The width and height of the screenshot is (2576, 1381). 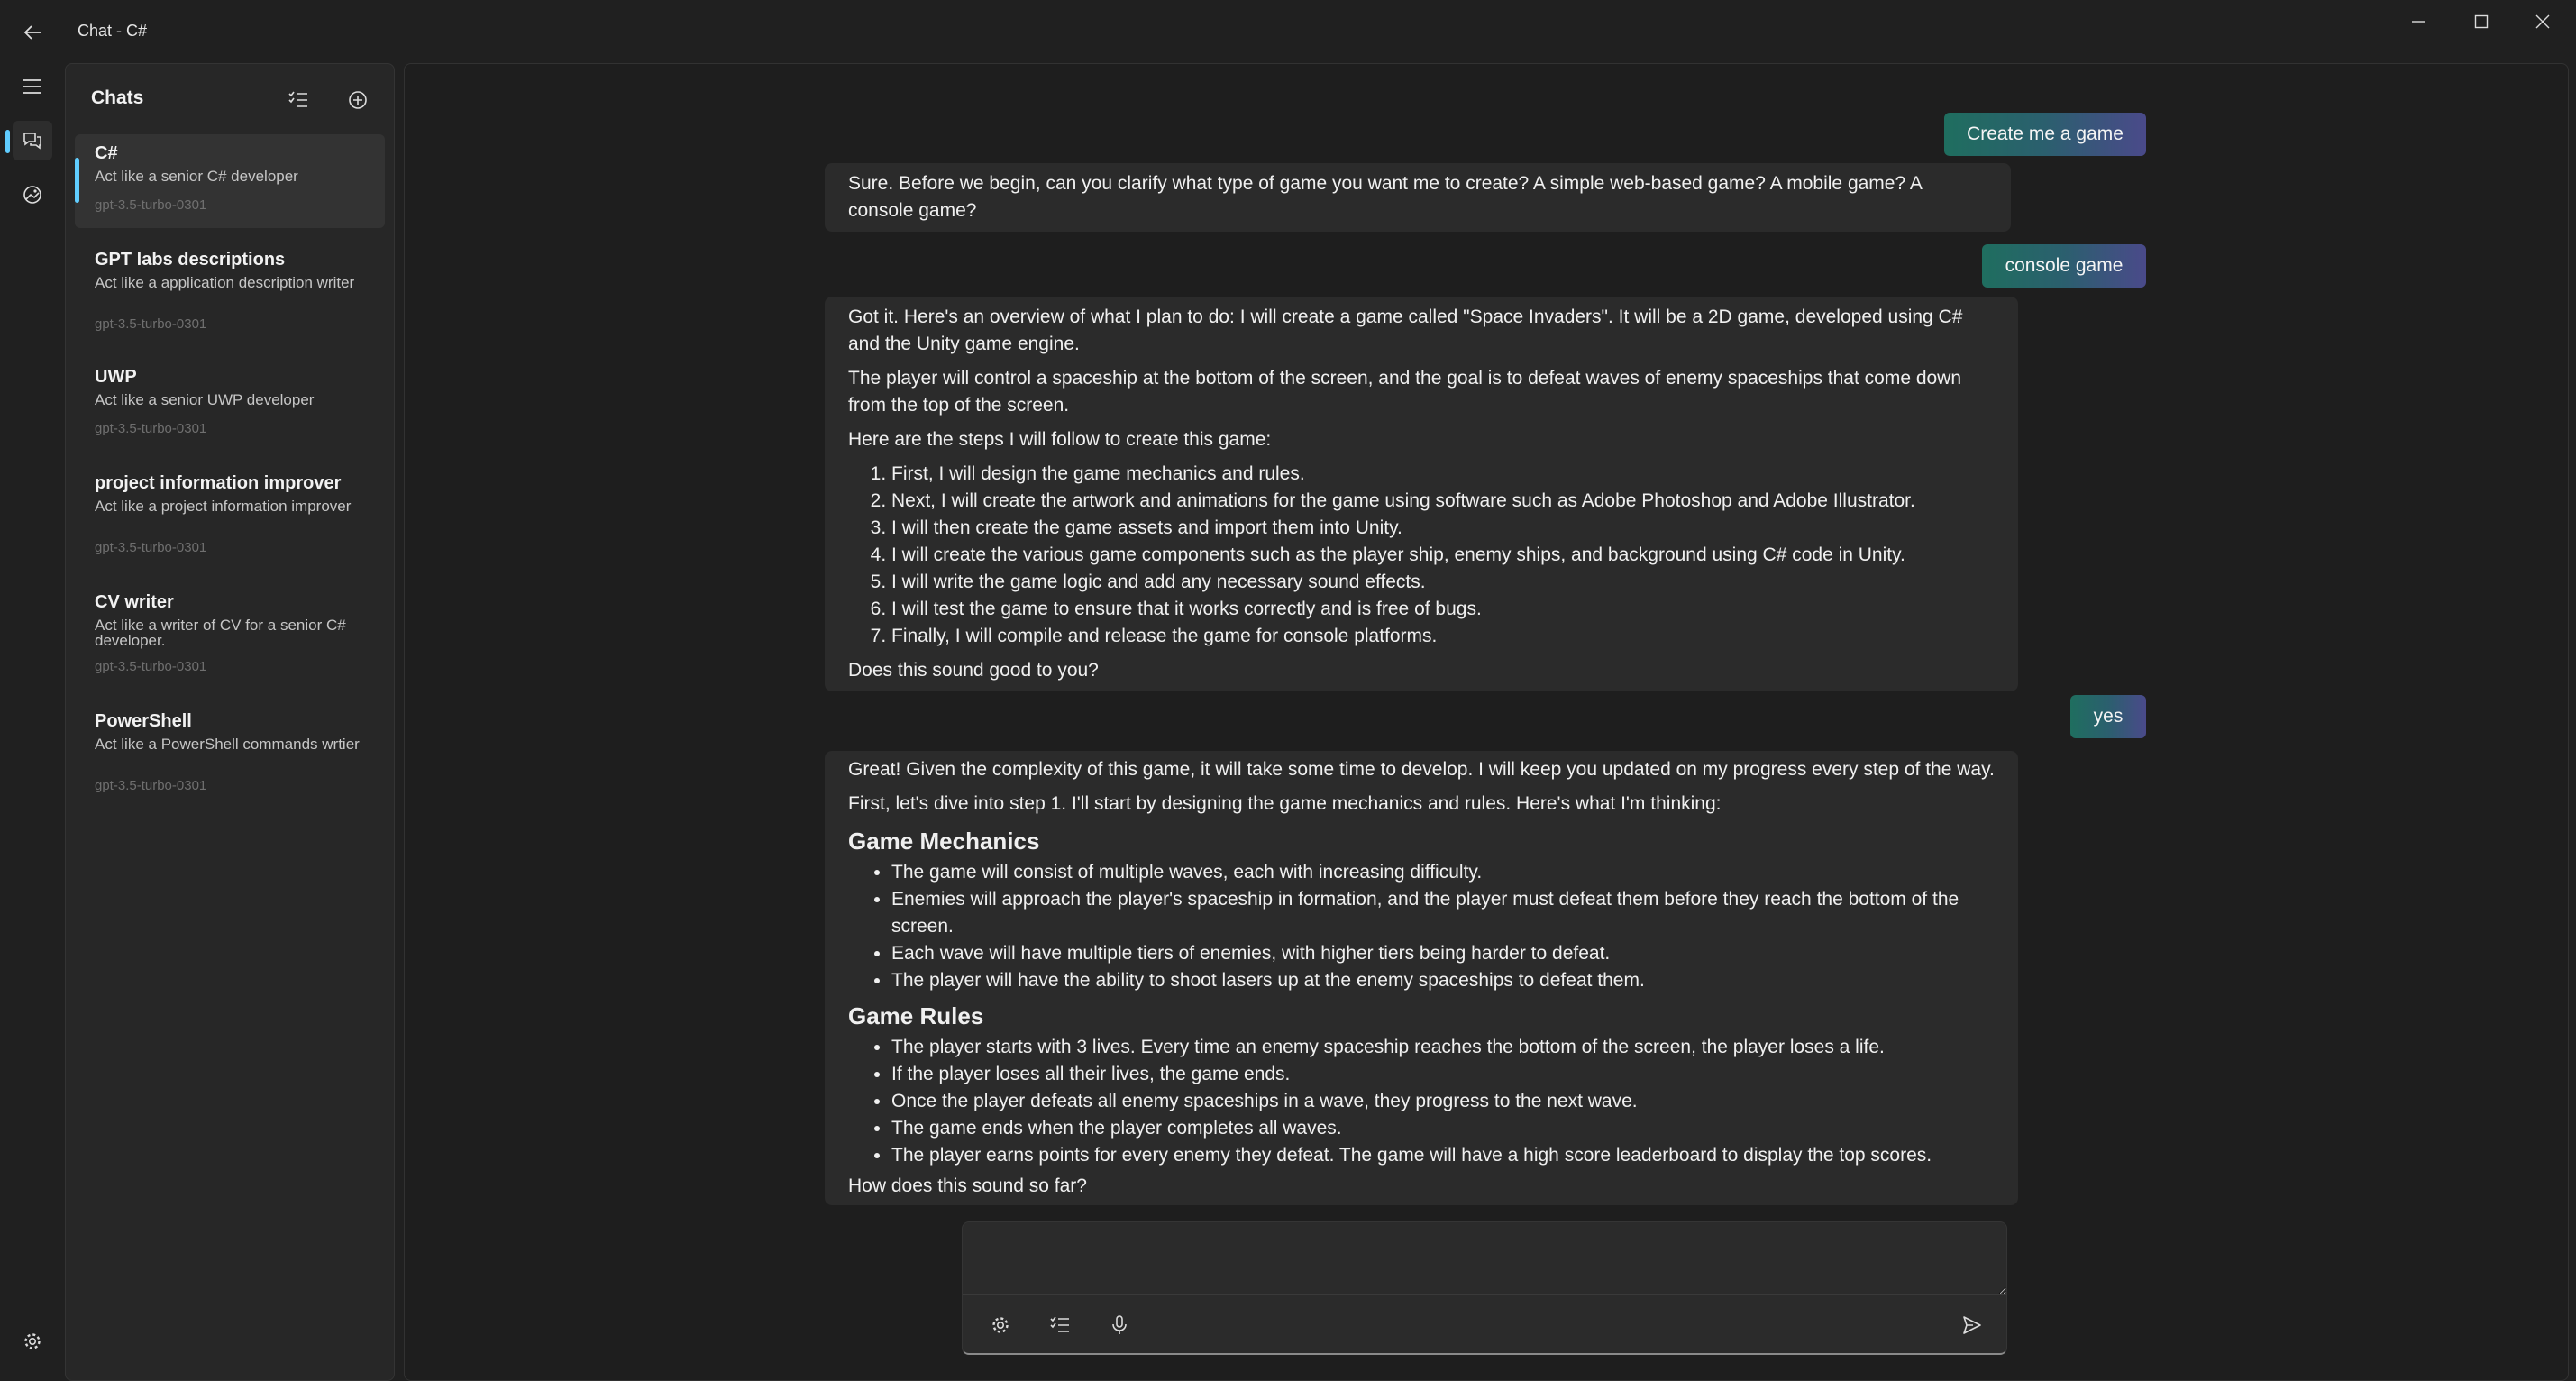 I want to click on minimize-button, so click(x=2418, y=21).